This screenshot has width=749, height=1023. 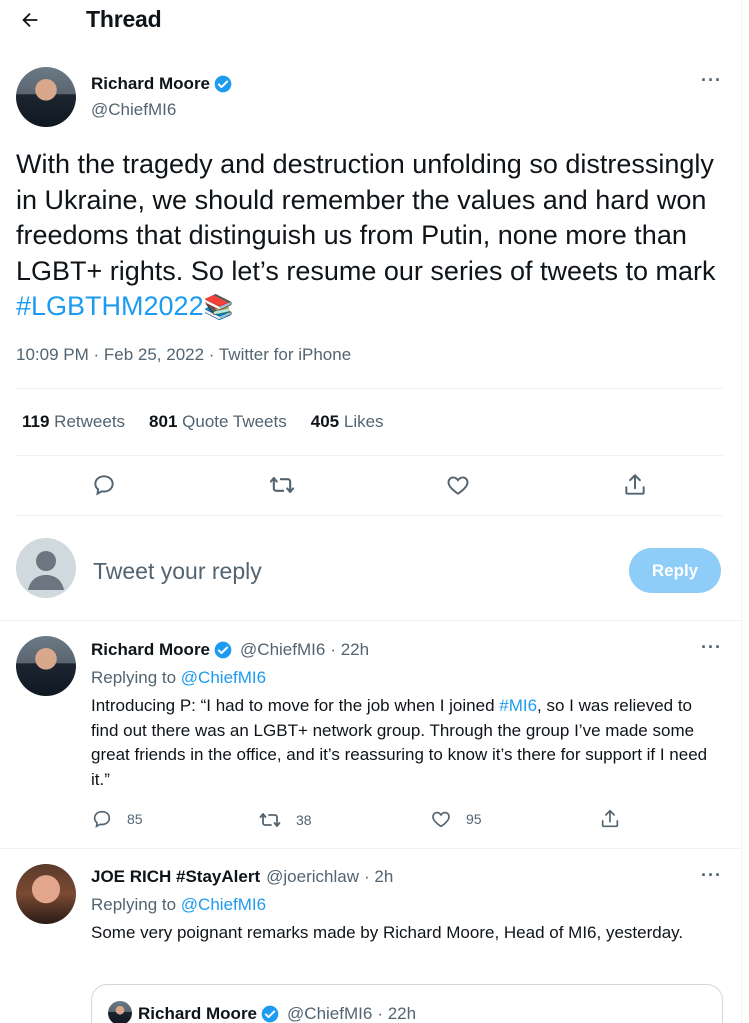 I want to click on back-button, so click(x=30, y=20).